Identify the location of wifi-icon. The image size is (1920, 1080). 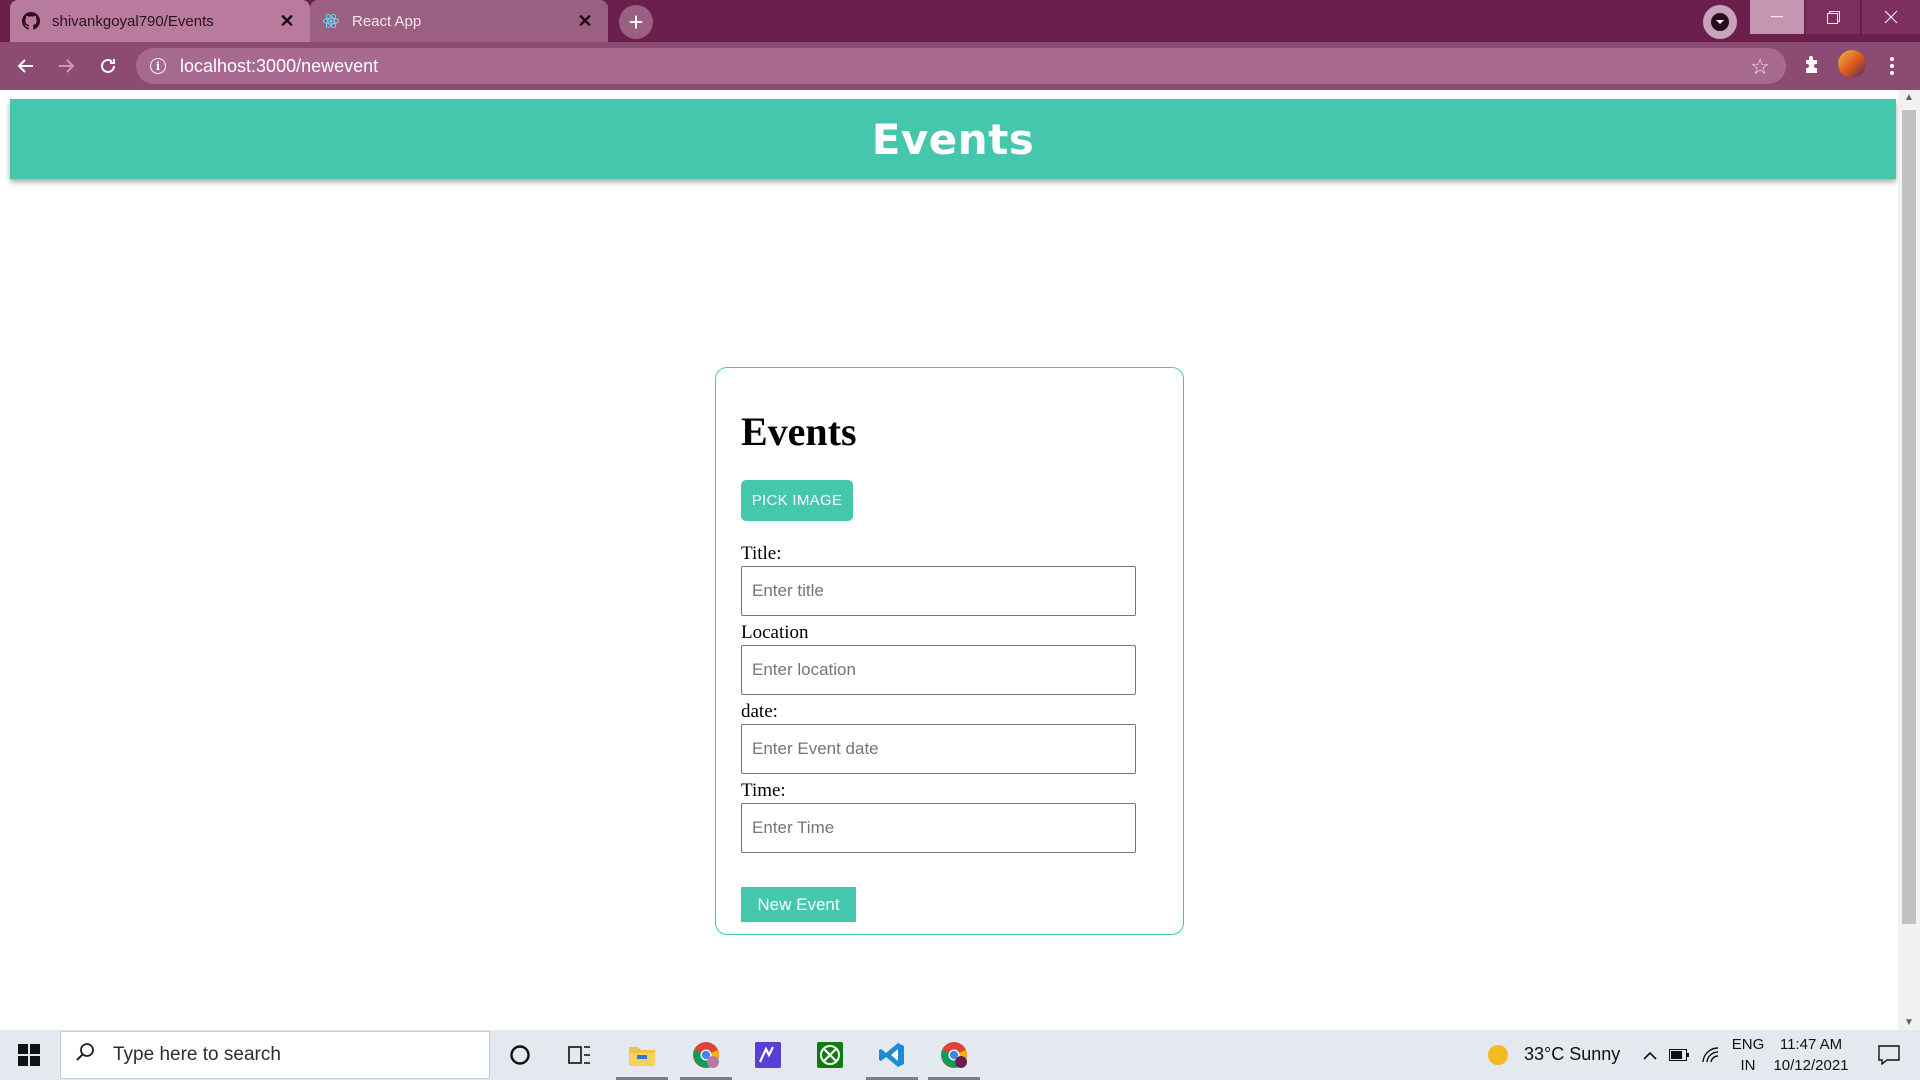
(1711, 1055).